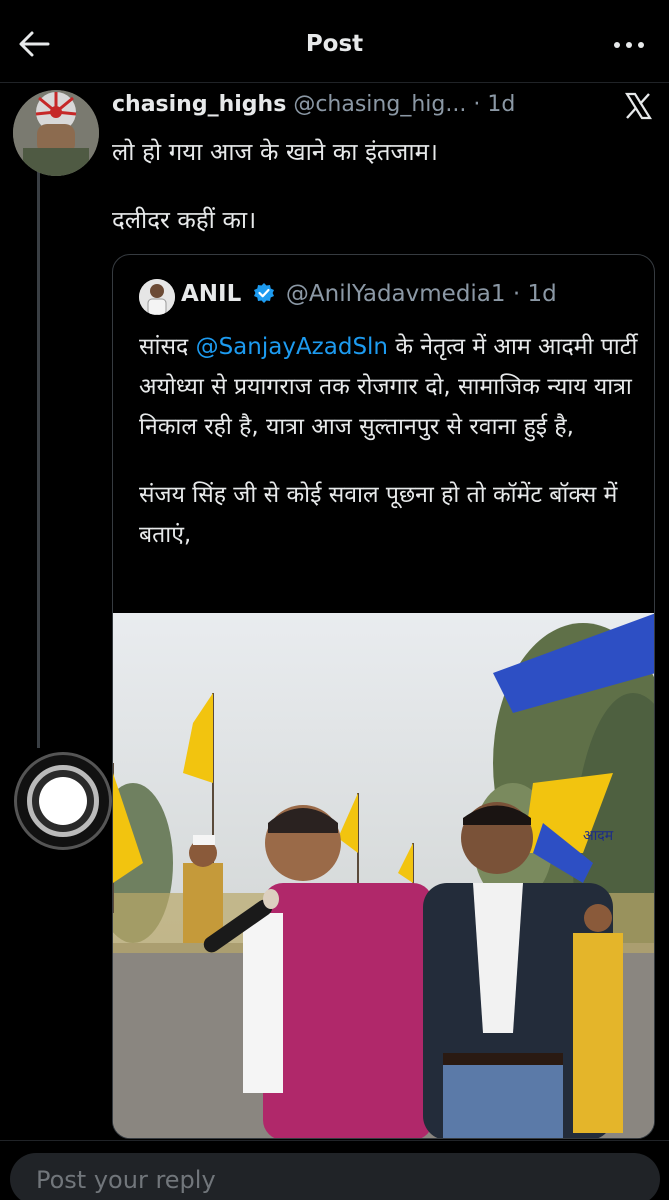  I want to click on tweet-text-line: लो हो गया आज के खाने का इंतजाम।, so click(275, 152).